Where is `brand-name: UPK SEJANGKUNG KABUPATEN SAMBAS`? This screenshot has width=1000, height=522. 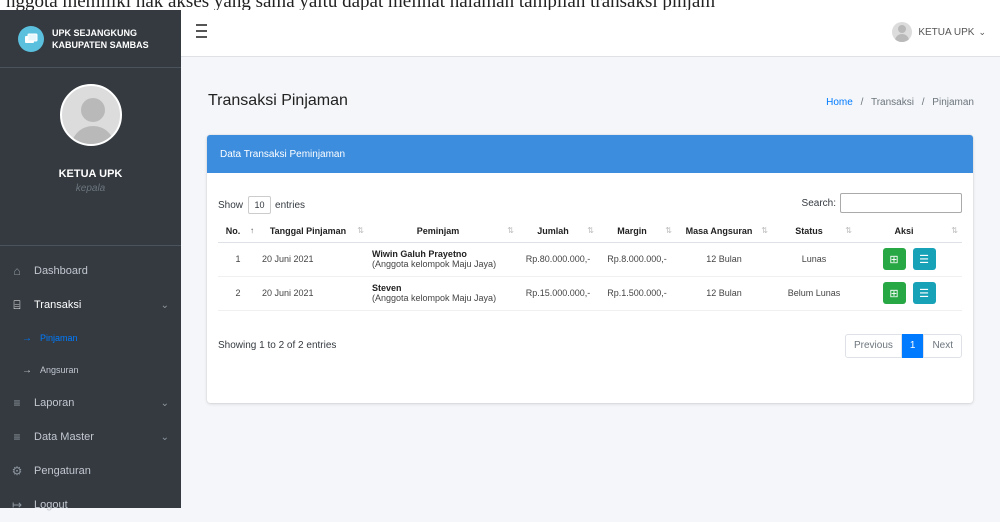
brand-name: UPK SEJANGKUNG KABUPATEN SAMBAS is located at coordinates (100, 39).